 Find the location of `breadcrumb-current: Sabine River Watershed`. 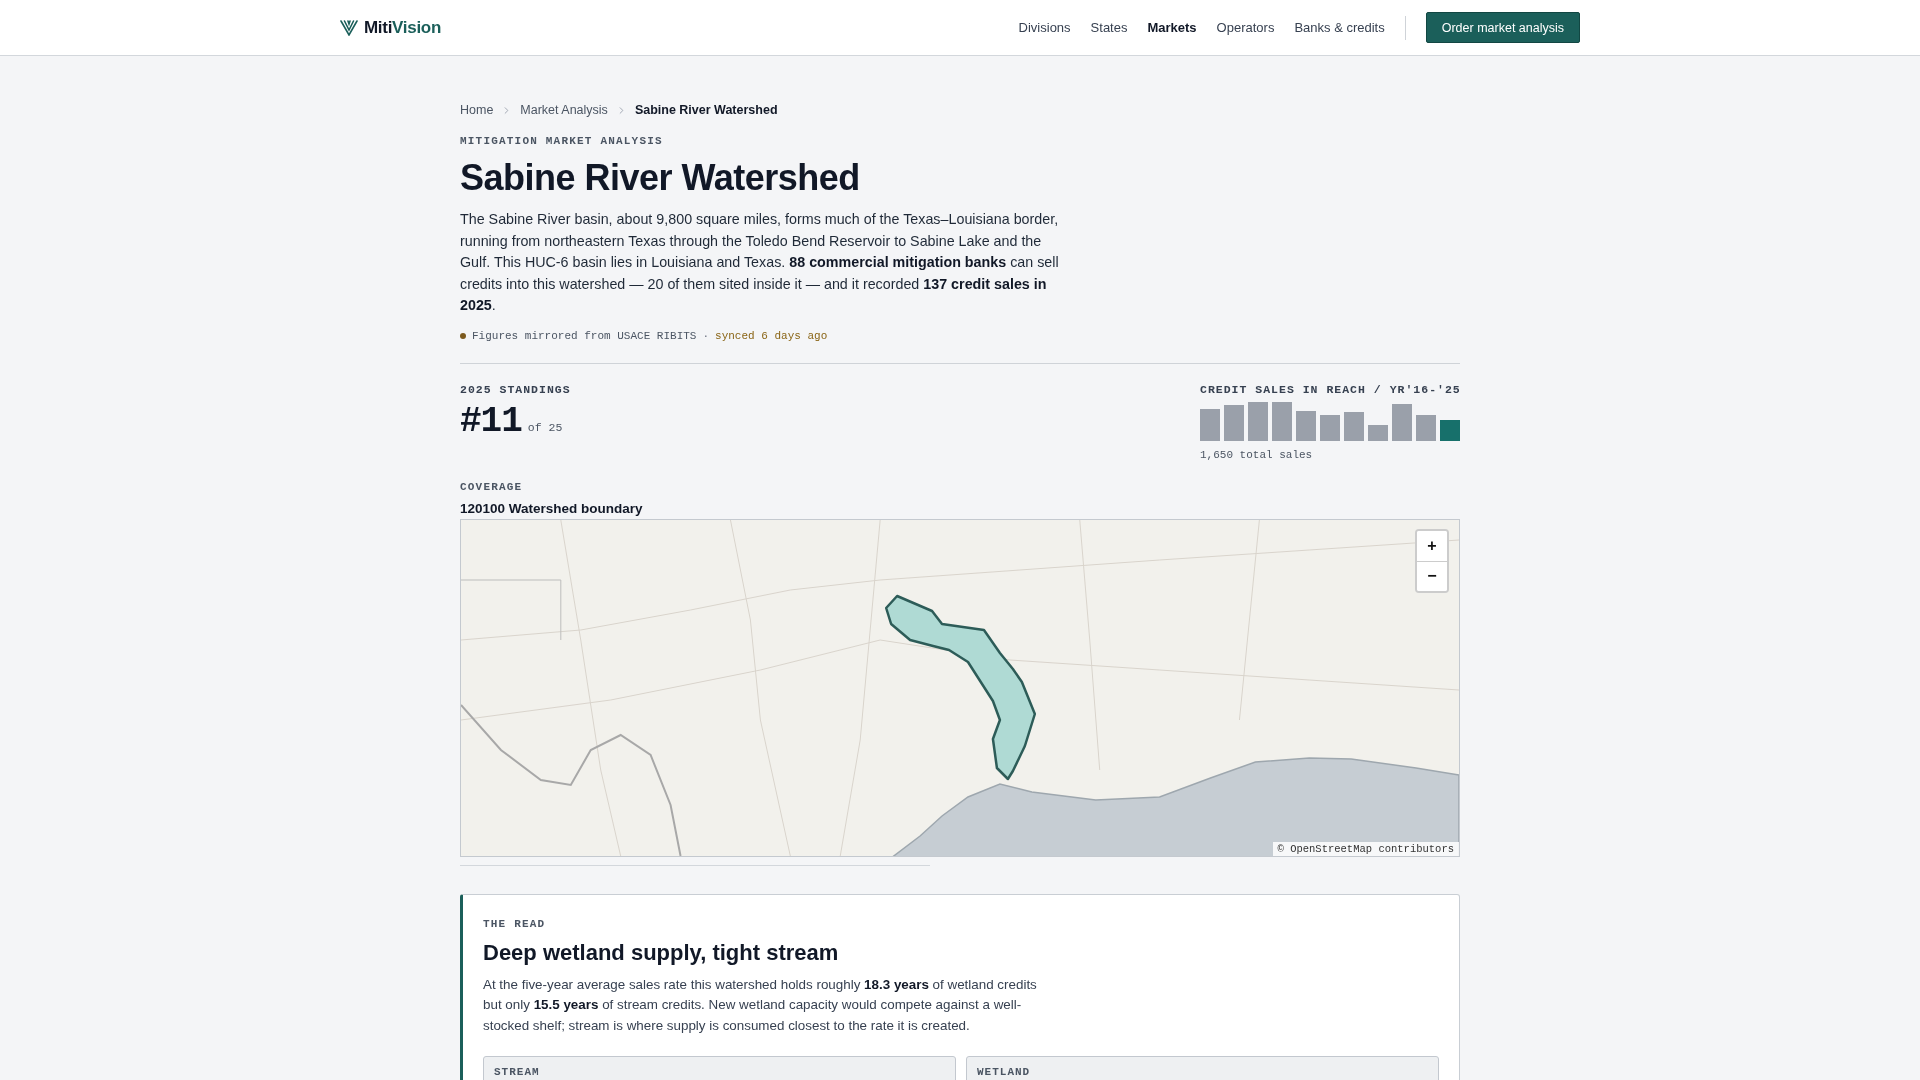

breadcrumb-current: Sabine River Watershed is located at coordinates (706, 110).